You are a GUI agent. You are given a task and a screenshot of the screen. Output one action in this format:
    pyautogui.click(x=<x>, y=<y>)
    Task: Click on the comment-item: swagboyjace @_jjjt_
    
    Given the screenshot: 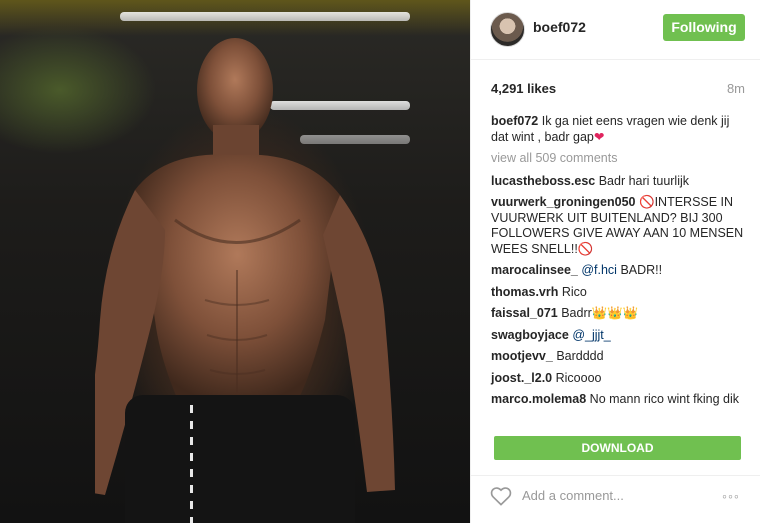 What is the action you would take?
    pyautogui.click(x=618, y=336)
    